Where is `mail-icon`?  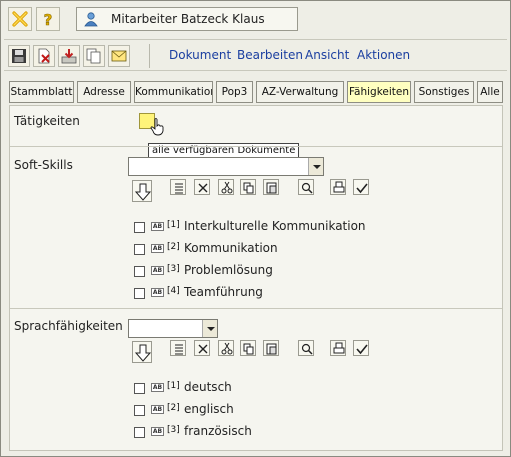 mail-icon is located at coordinates (119, 56).